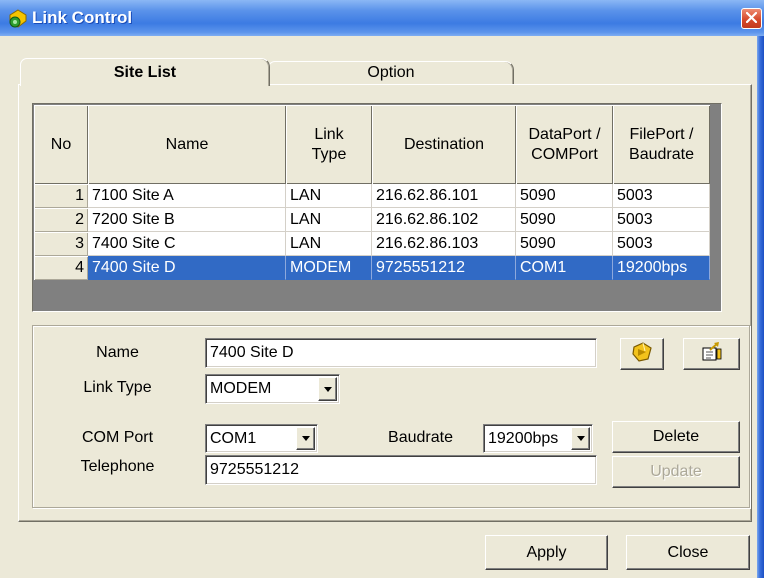 The height and width of the screenshot is (578, 764). Describe the element at coordinates (329, 268) in the screenshot. I see `cell-link-type: MODEM` at that location.